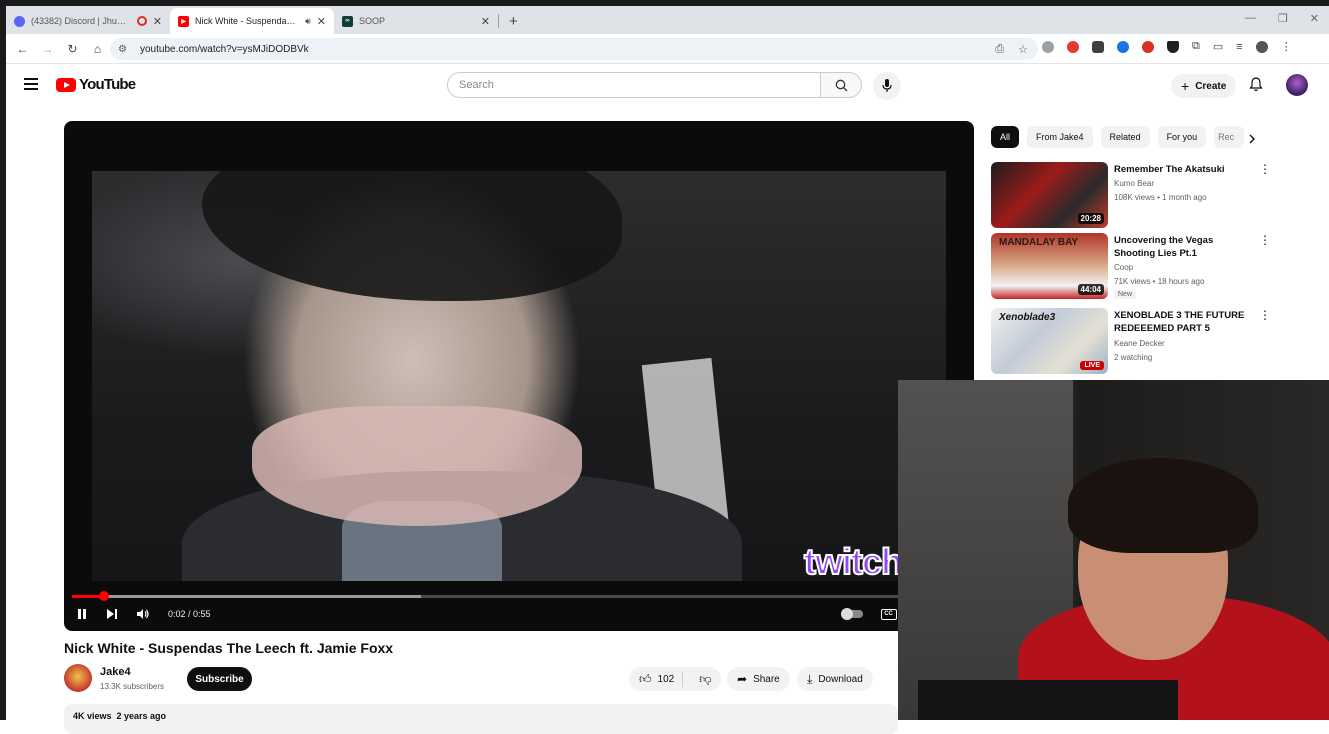 The height and width of the screenshot is (734, 1329). I want to click on channel-name: Jake4, so click(115, 672).